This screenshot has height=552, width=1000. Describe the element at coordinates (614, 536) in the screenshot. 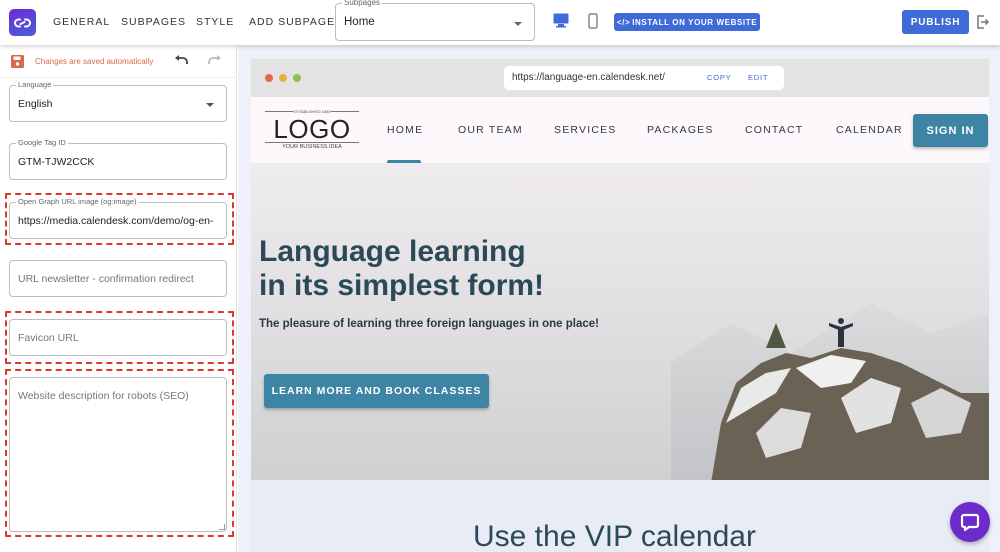

I see `vip-calendar-title: Use the VIP calendar` at that location.